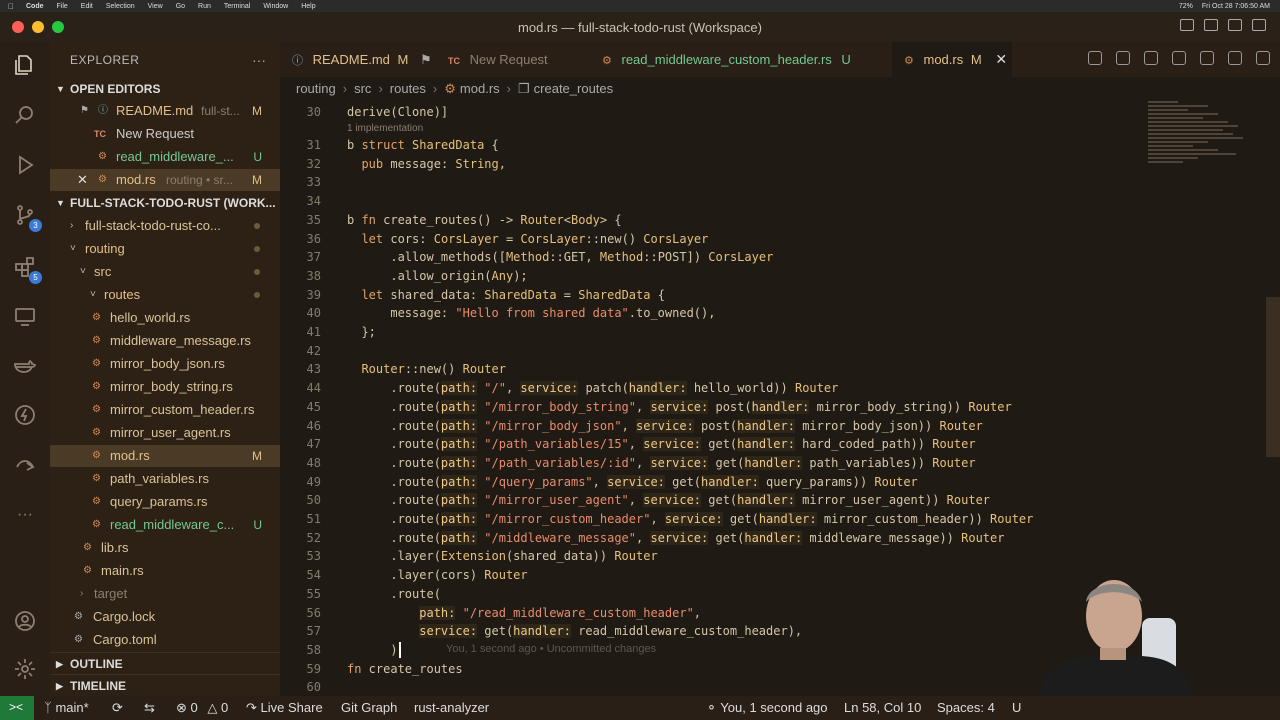 Image resolution: width=1280 pixels, height=720 pixels. I want to click on toggle-sidebar-icon, so click(1187, 25).